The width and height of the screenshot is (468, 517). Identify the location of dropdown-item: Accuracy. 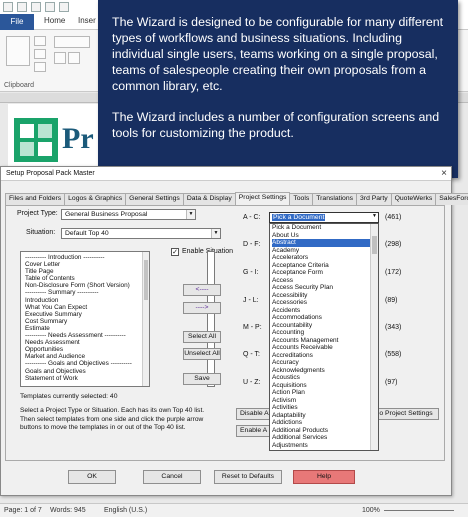
(325, 363).